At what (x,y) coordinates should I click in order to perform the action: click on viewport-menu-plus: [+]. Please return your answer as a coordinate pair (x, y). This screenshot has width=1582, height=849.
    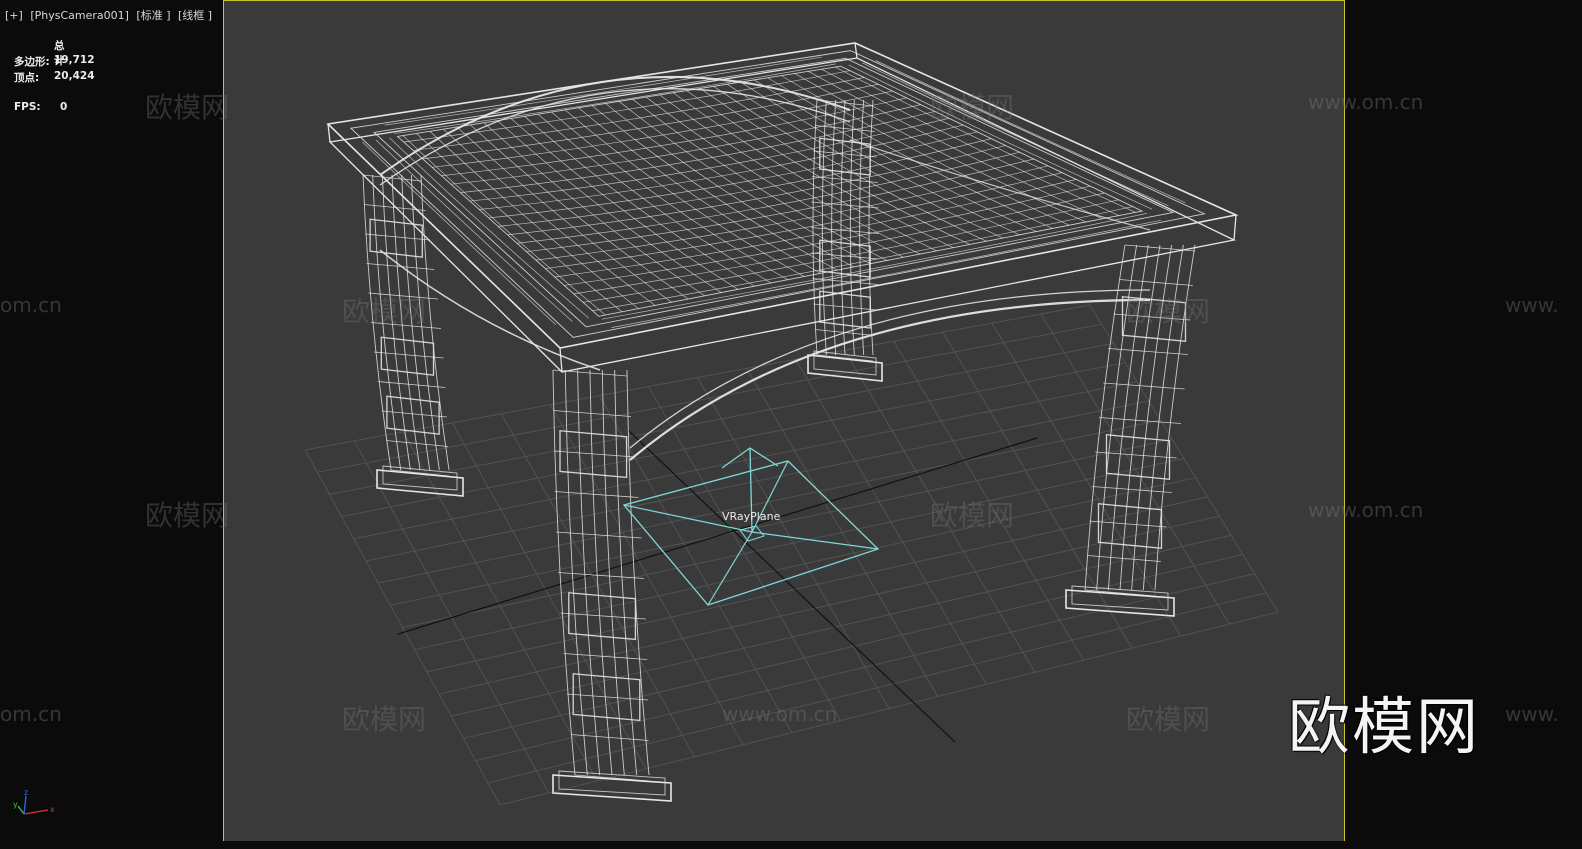
    Looking at the image, I should click on (14, 15).